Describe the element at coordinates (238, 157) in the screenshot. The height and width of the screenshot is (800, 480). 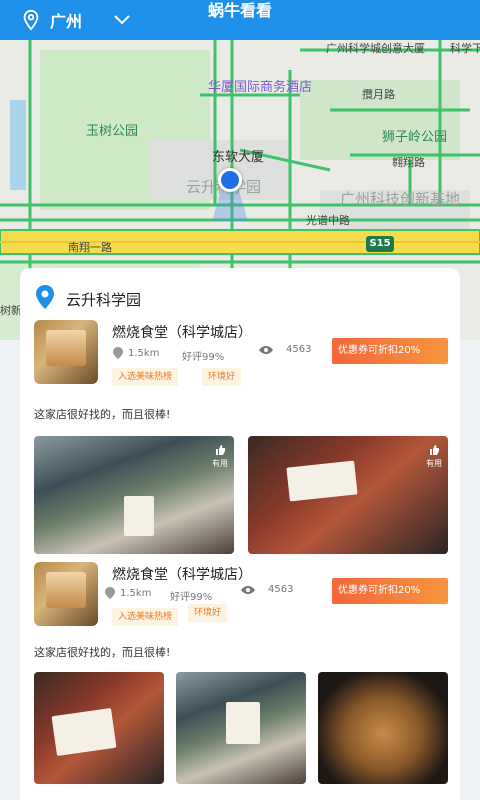
I see `map-label-dongruan: 东软大厦` at that location.